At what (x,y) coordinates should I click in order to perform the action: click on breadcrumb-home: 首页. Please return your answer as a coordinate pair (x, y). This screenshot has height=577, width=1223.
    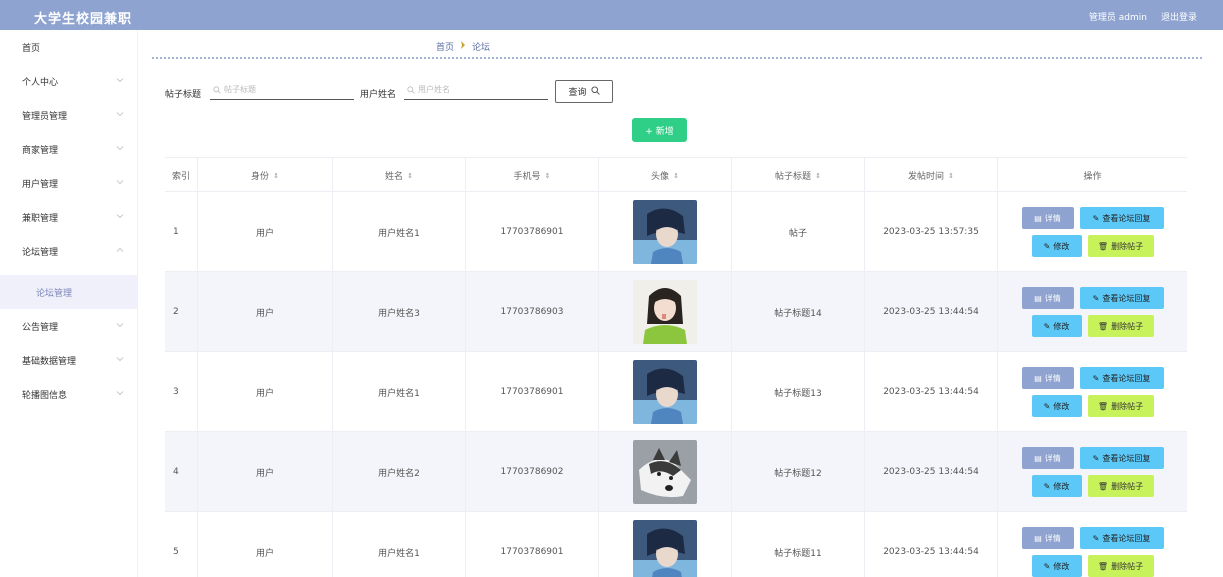
    Looking at the image, I should click on (445, 46).